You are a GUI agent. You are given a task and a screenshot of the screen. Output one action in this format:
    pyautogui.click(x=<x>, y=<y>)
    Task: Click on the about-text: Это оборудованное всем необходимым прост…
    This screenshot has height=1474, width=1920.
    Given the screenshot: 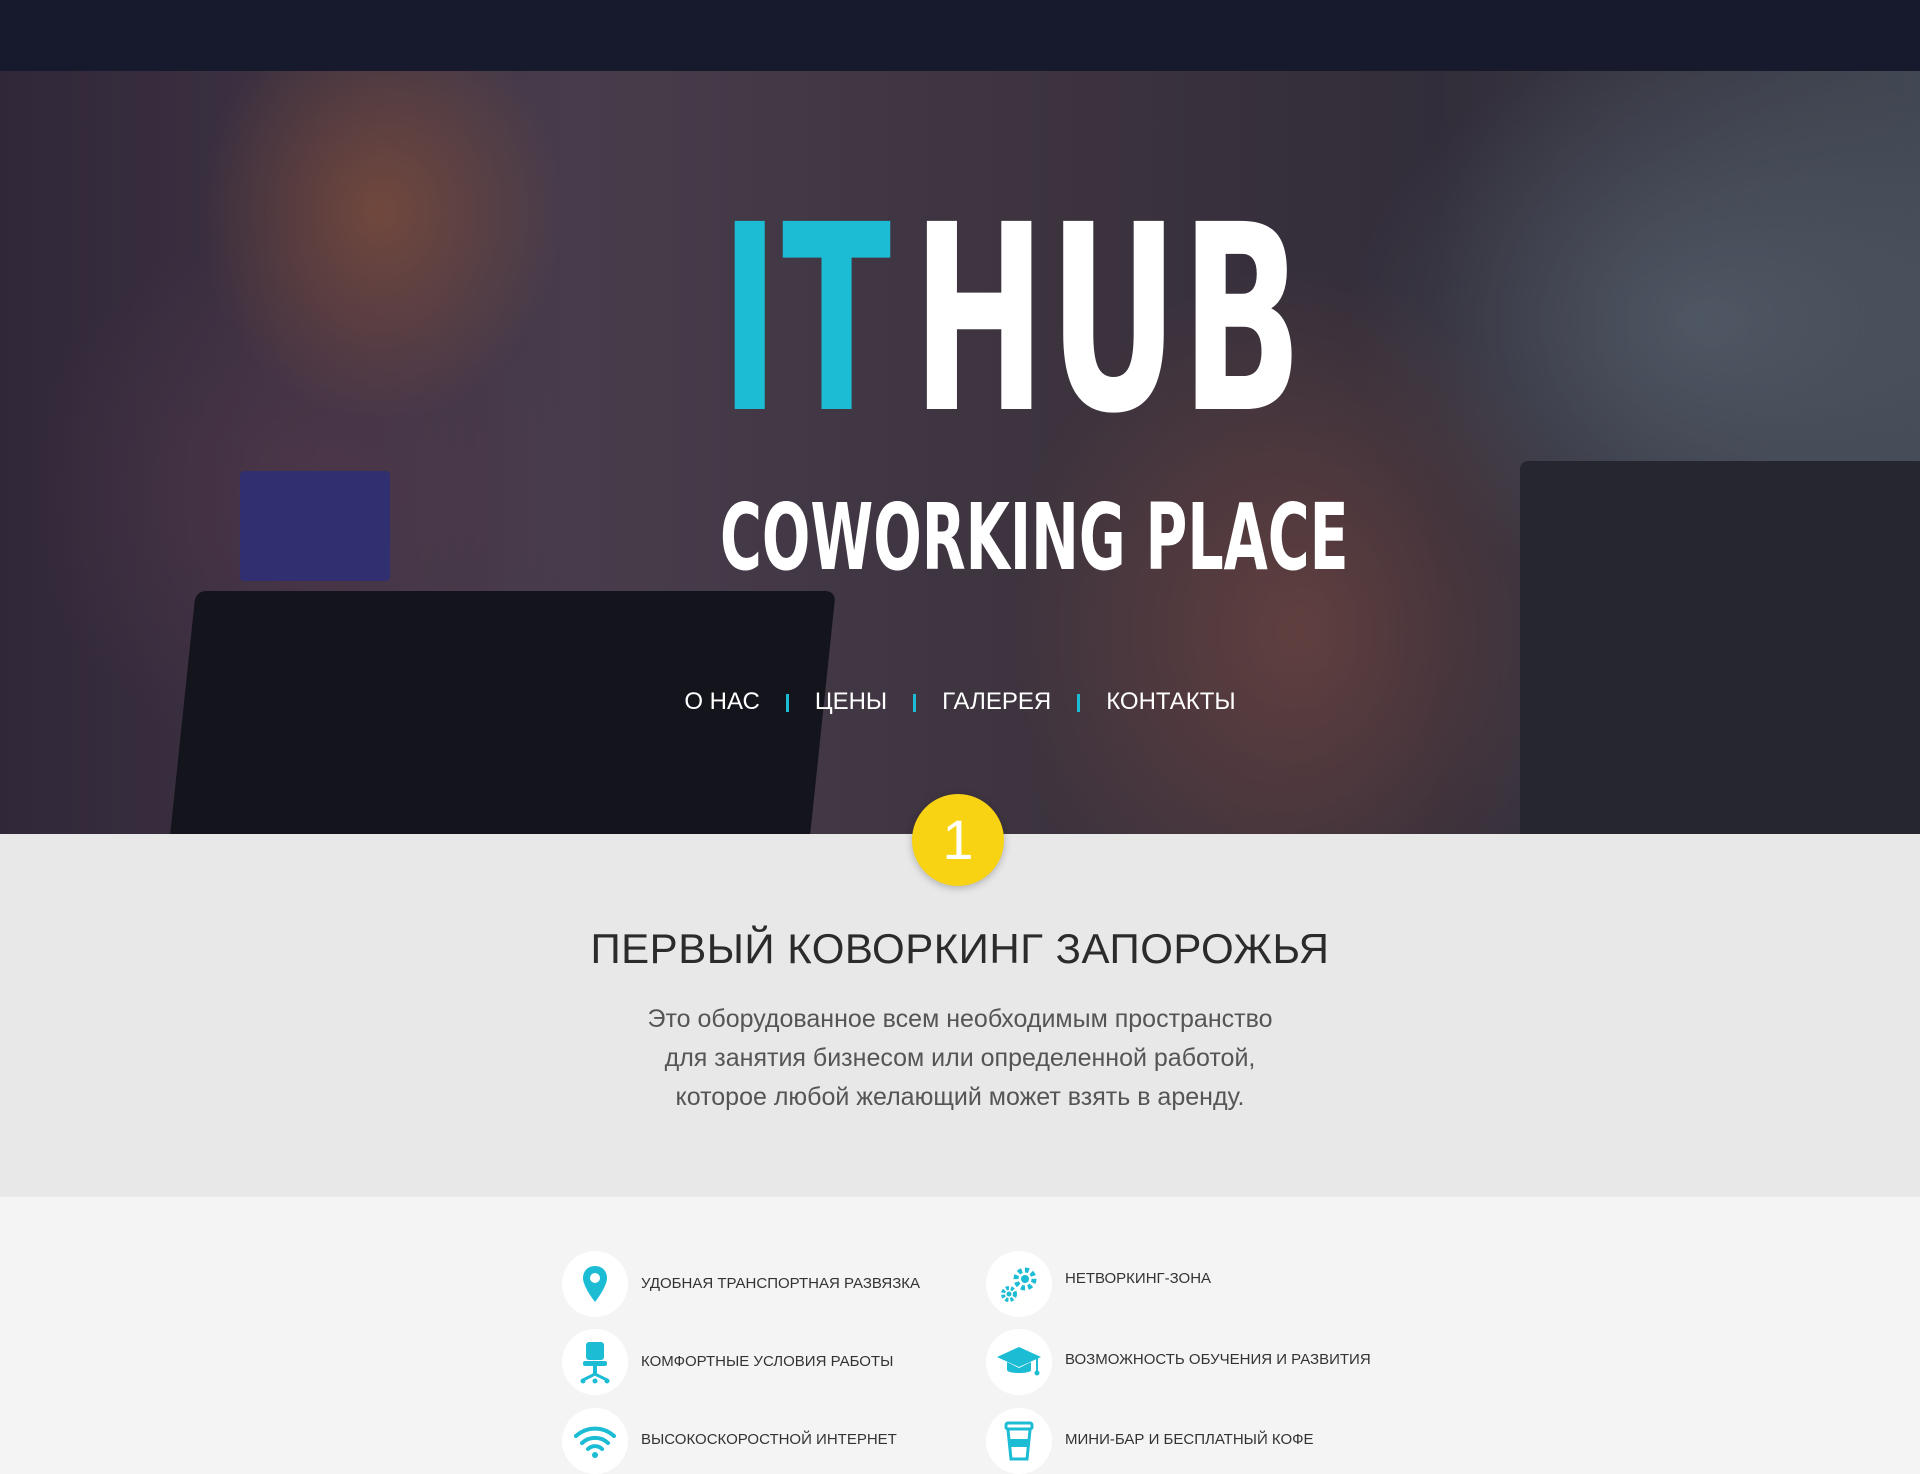 What is the action you would take?
    pyautogui.click(x=960, y=1058)
    